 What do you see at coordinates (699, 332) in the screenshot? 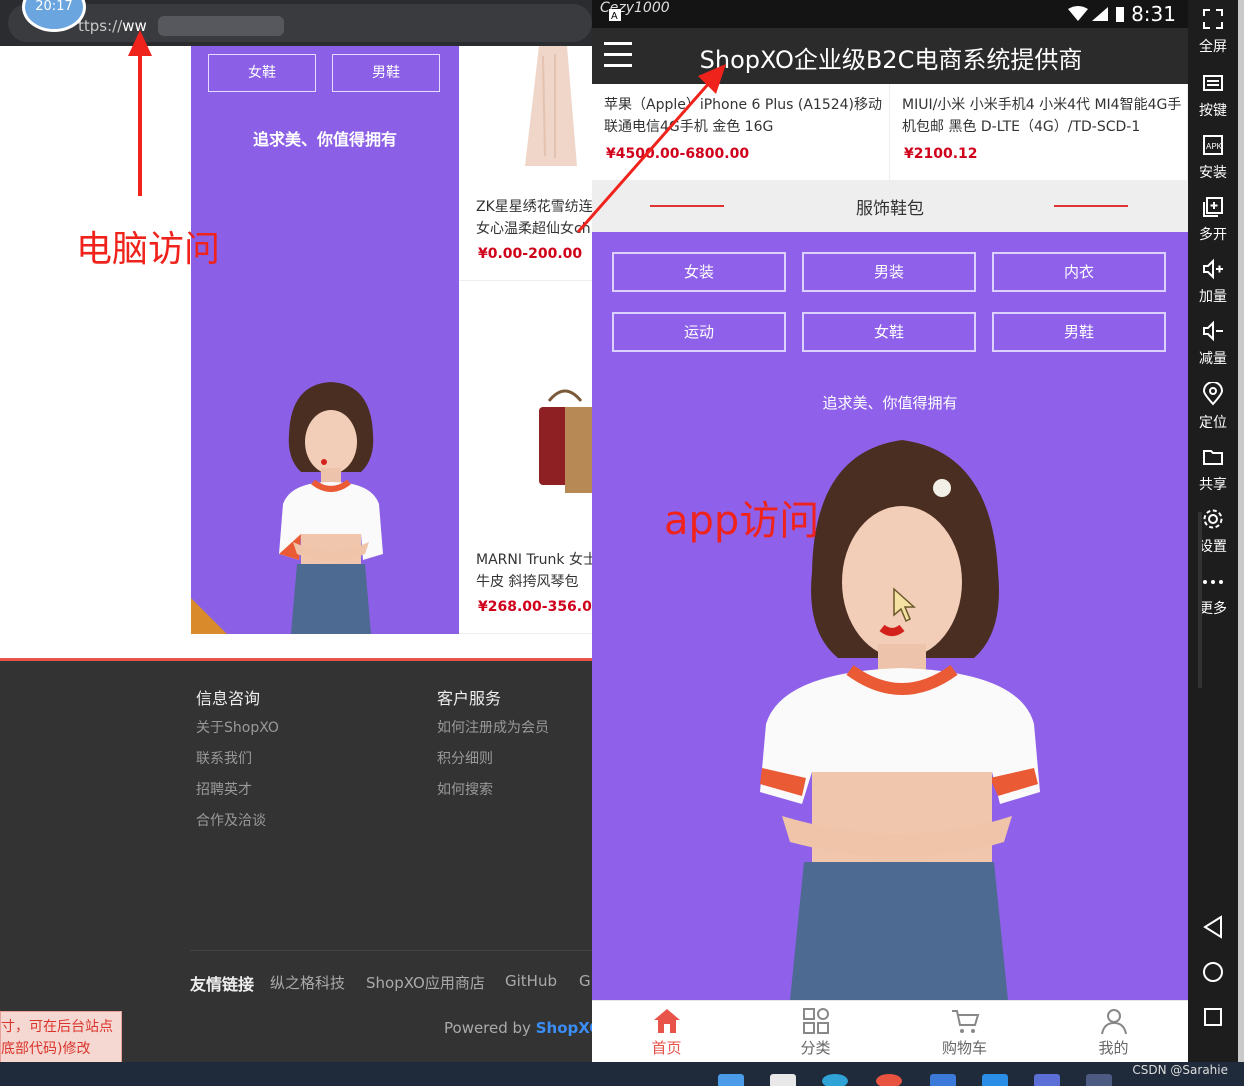
I see `category-button: 运动` at bounding box center [699, 332].